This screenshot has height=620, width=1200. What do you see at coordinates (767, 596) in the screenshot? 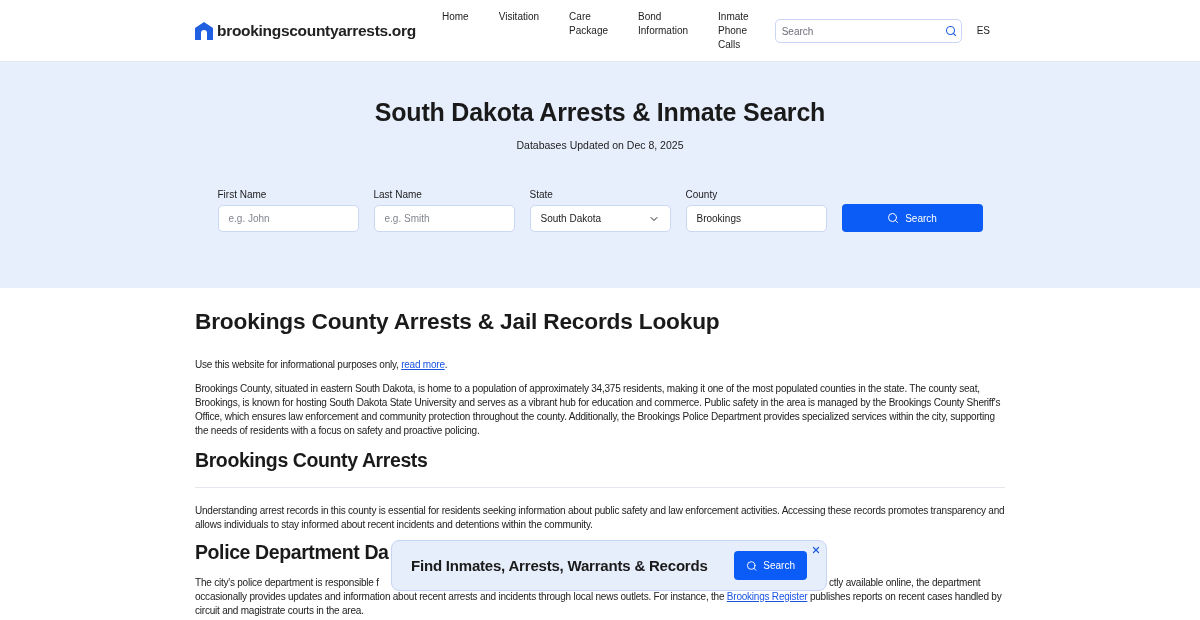
I see `newspaper-link: Brookings Register` at bounding box center [767, 596].